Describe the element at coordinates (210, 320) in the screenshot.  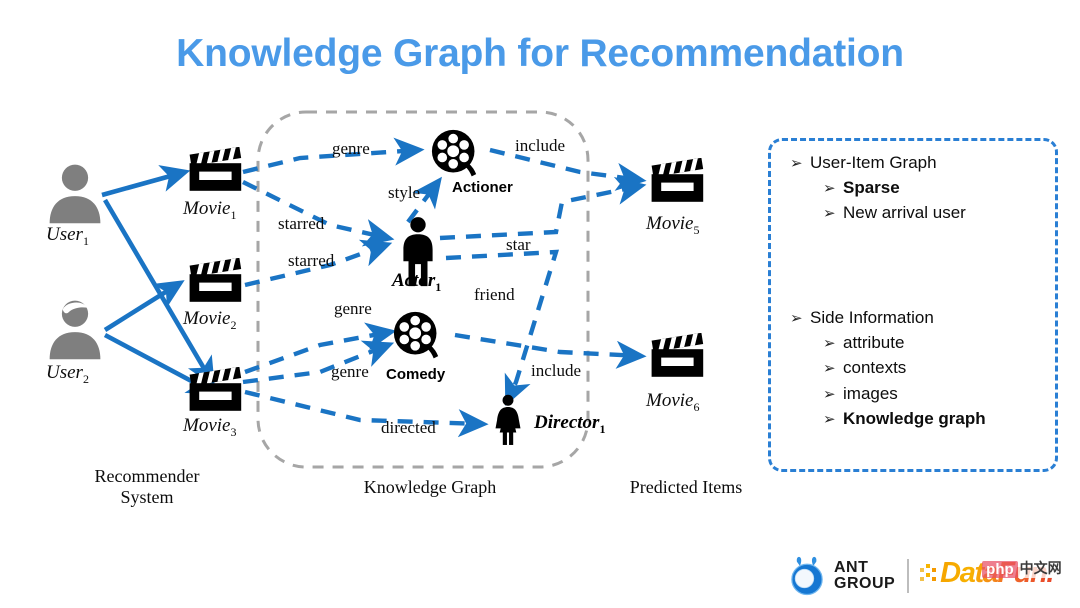
I see `node-label-movie-2: Movie2` at that location.